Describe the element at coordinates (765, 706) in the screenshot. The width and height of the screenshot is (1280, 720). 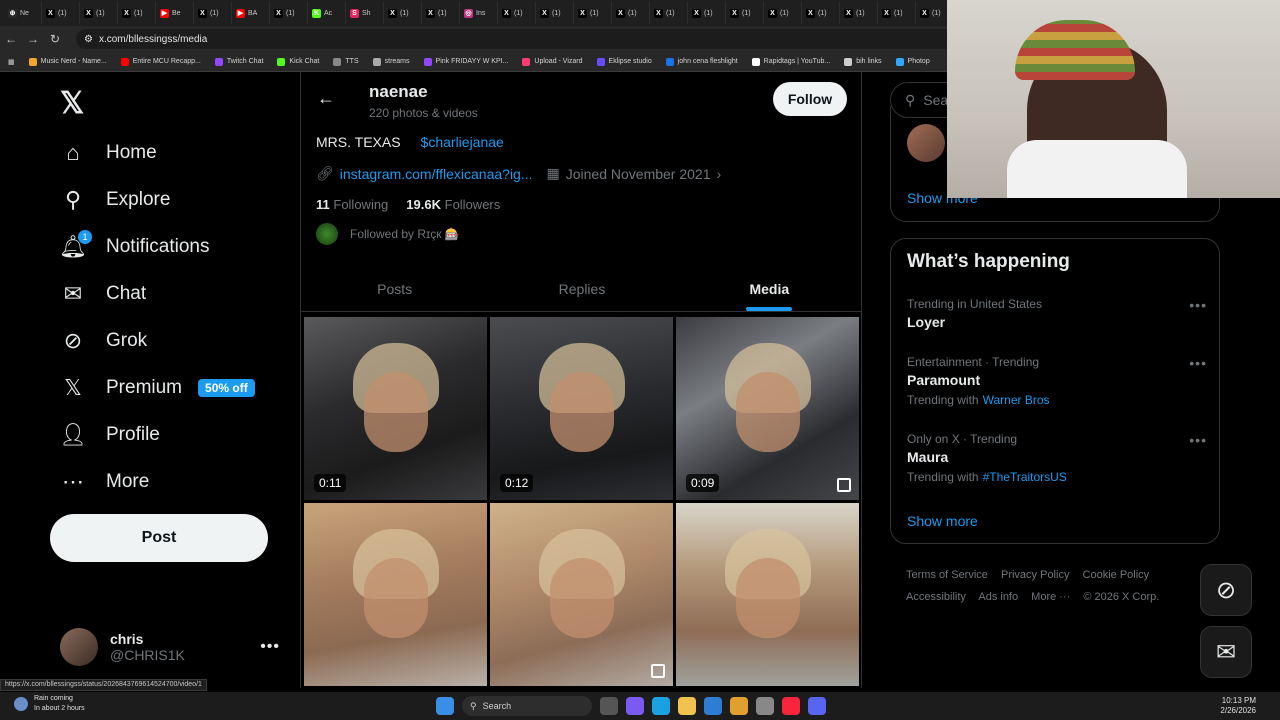
I see `settings-icon` at that location.